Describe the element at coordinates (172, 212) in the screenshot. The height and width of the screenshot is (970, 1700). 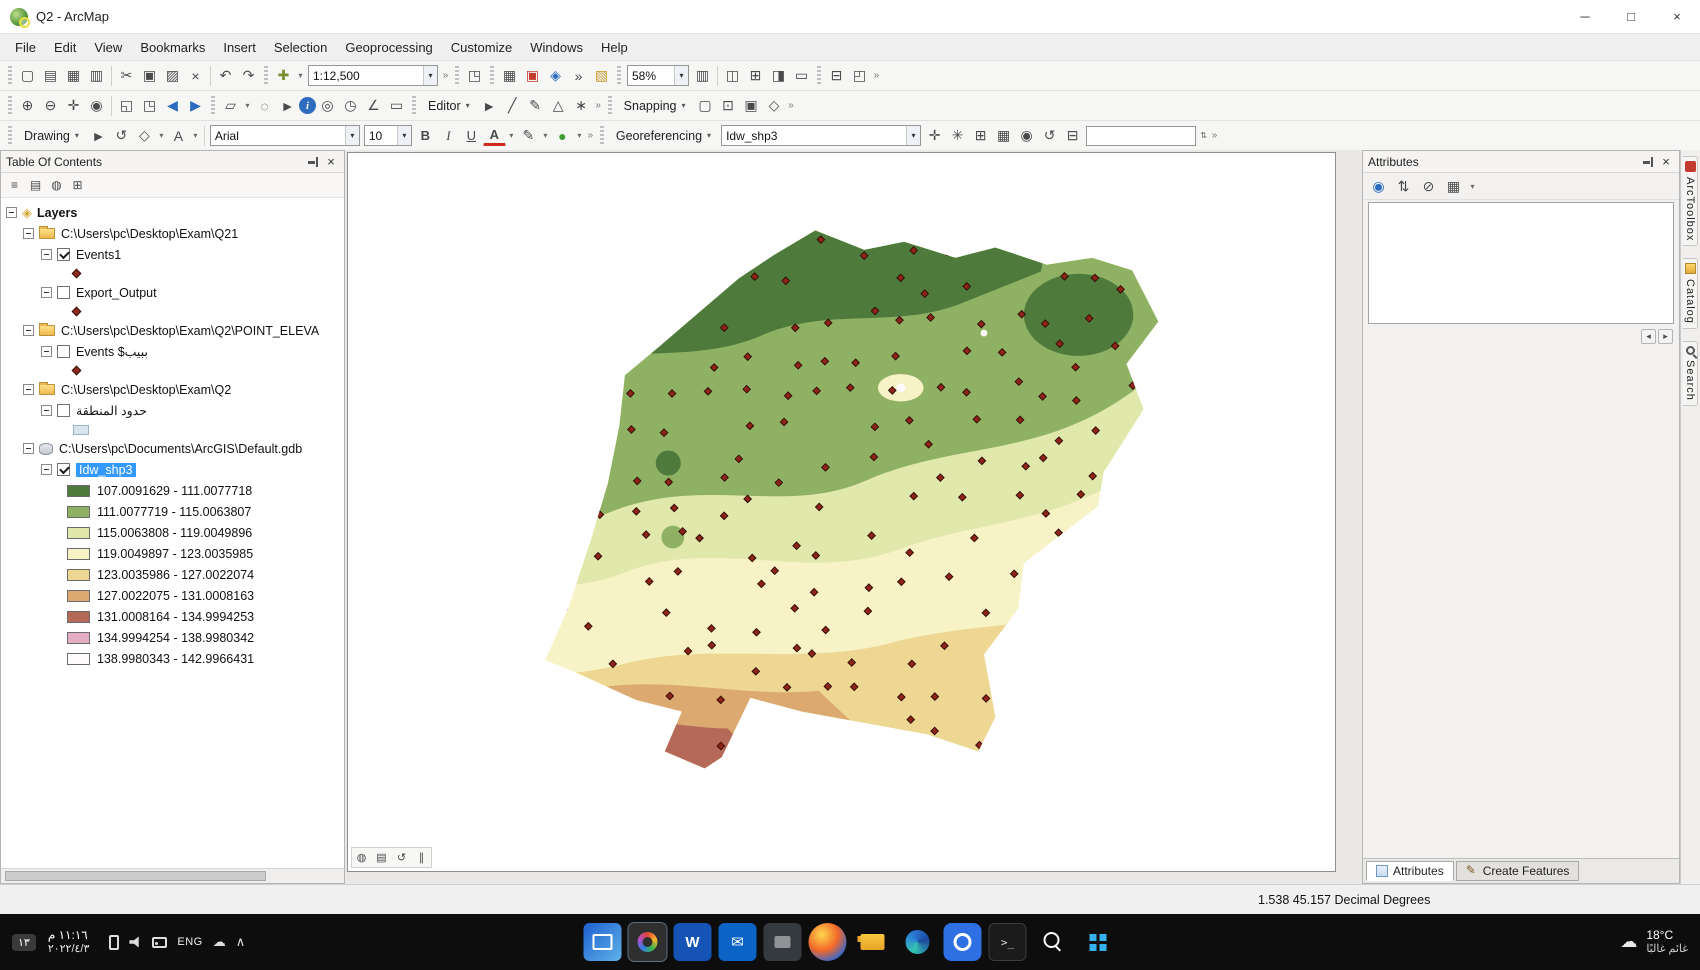
I see `toc-row-layers: Layers` at that location.